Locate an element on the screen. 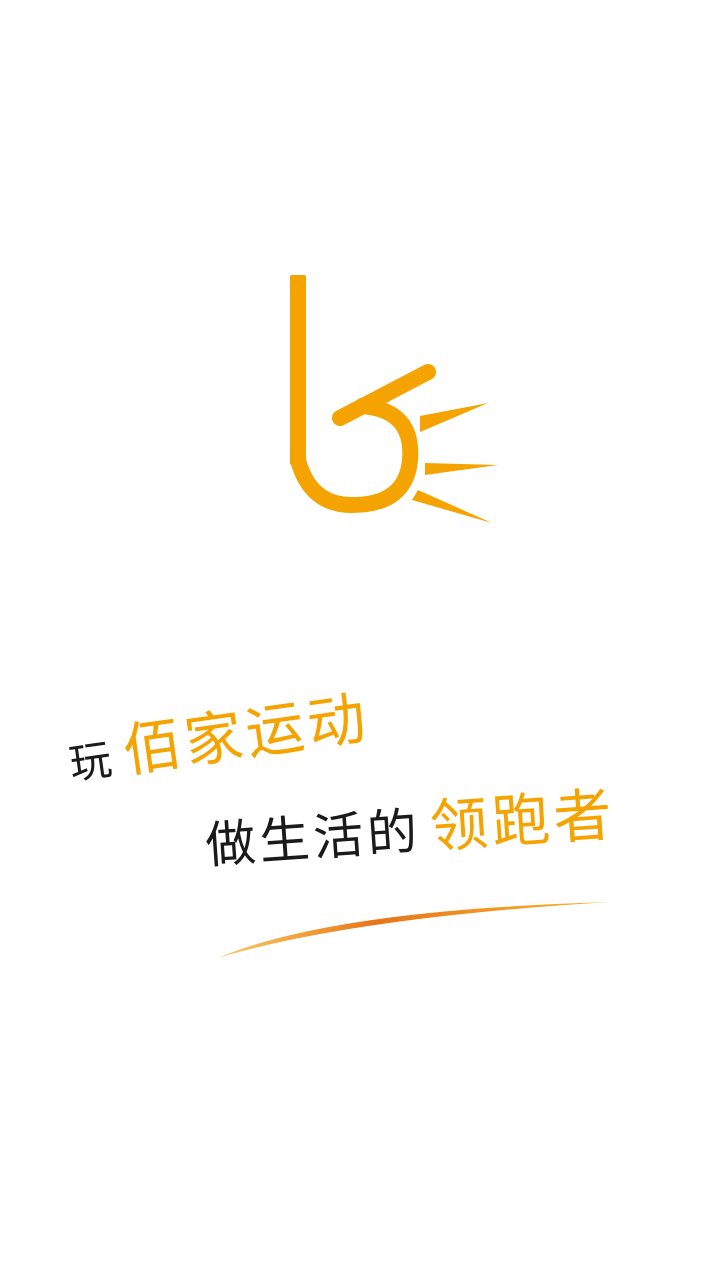 The image size is (720, 1280). slogan-line-2-highlight: 领跑者 is located at coordinates (522, 821).